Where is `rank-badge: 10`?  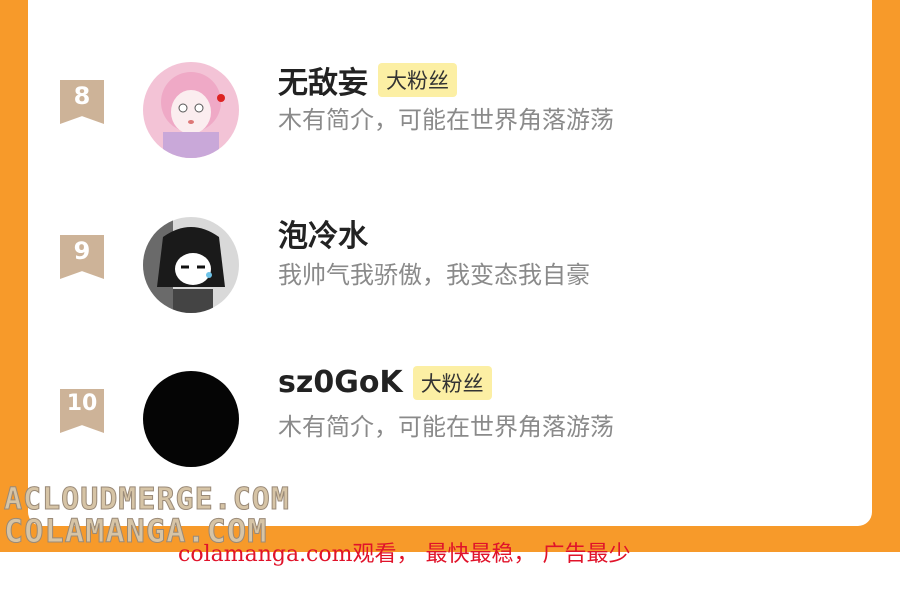 rank-badge: 10 is located at coordinates (82, 411).